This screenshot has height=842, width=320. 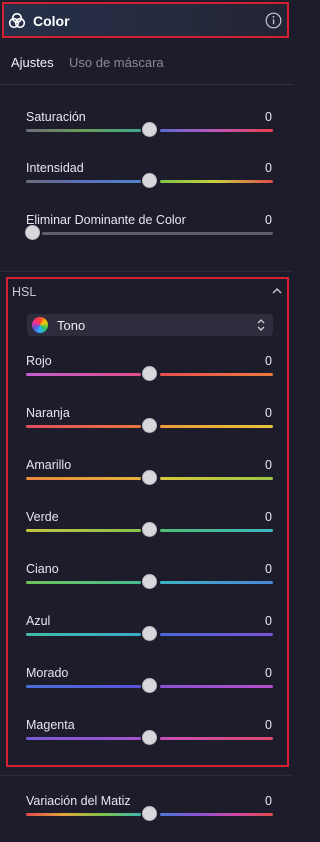 I want to click on saturation-slider: Saturación 0, so click(x=146, y=134).